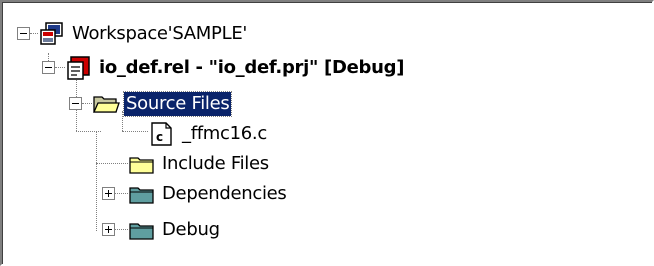 This screenshot has height=266, width=654. I want to click on workspace-icon, so click(52, 34).